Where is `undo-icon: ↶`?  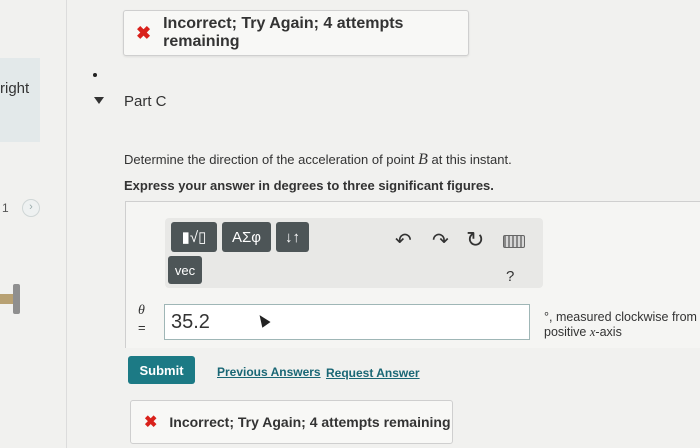
undo-icon: ↶ is located at coordinates (403, 240).